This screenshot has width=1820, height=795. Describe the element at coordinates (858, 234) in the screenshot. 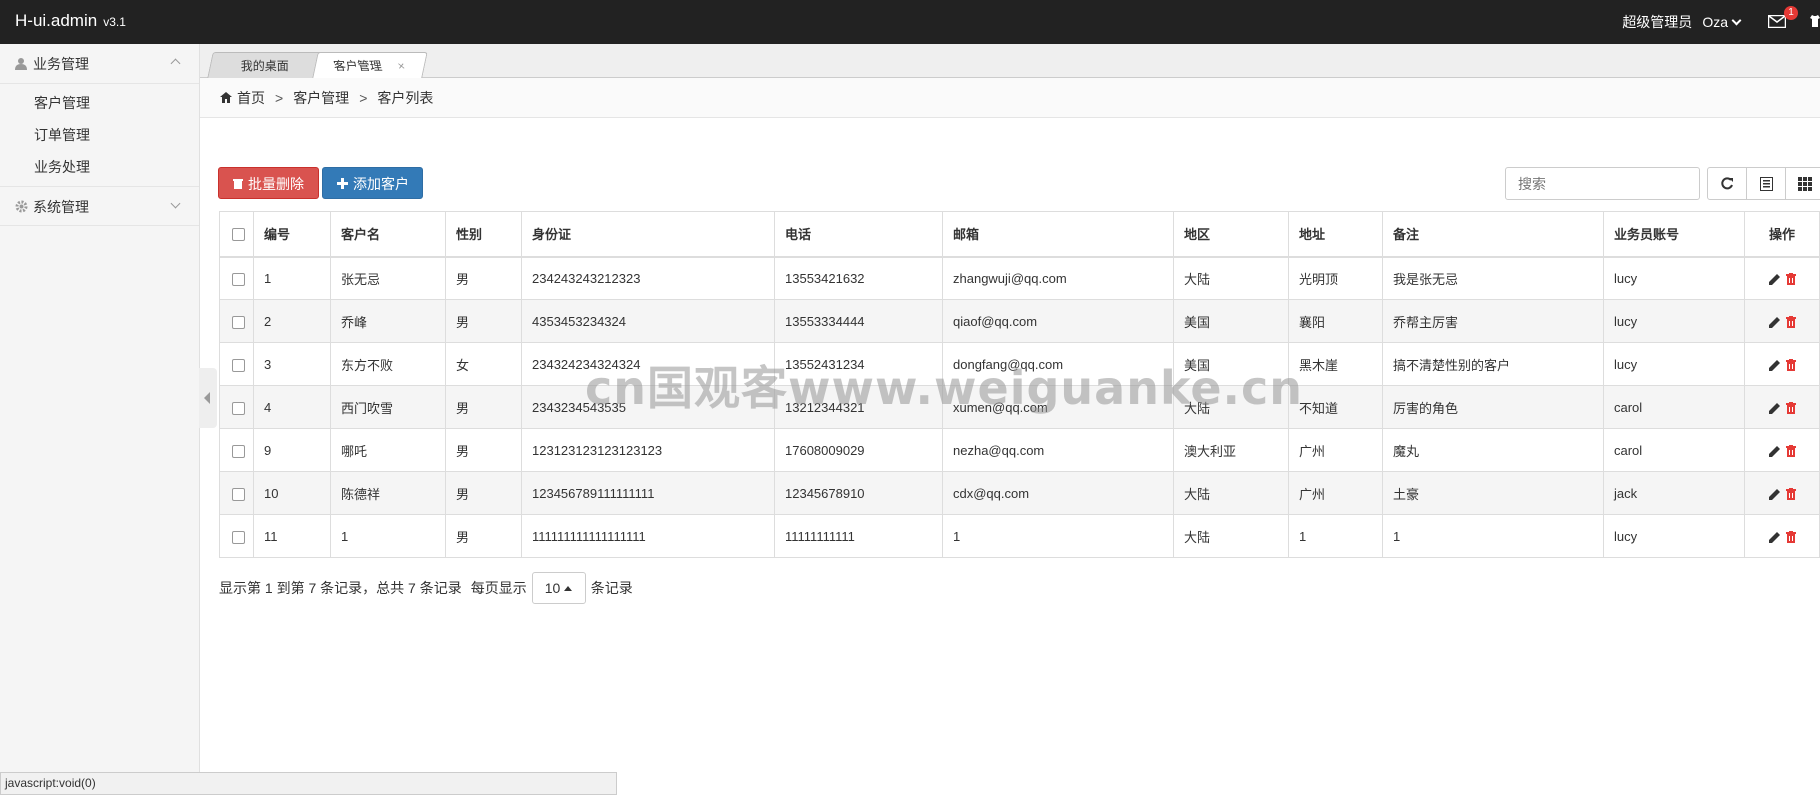

I see `column-header: 电话` at that location.